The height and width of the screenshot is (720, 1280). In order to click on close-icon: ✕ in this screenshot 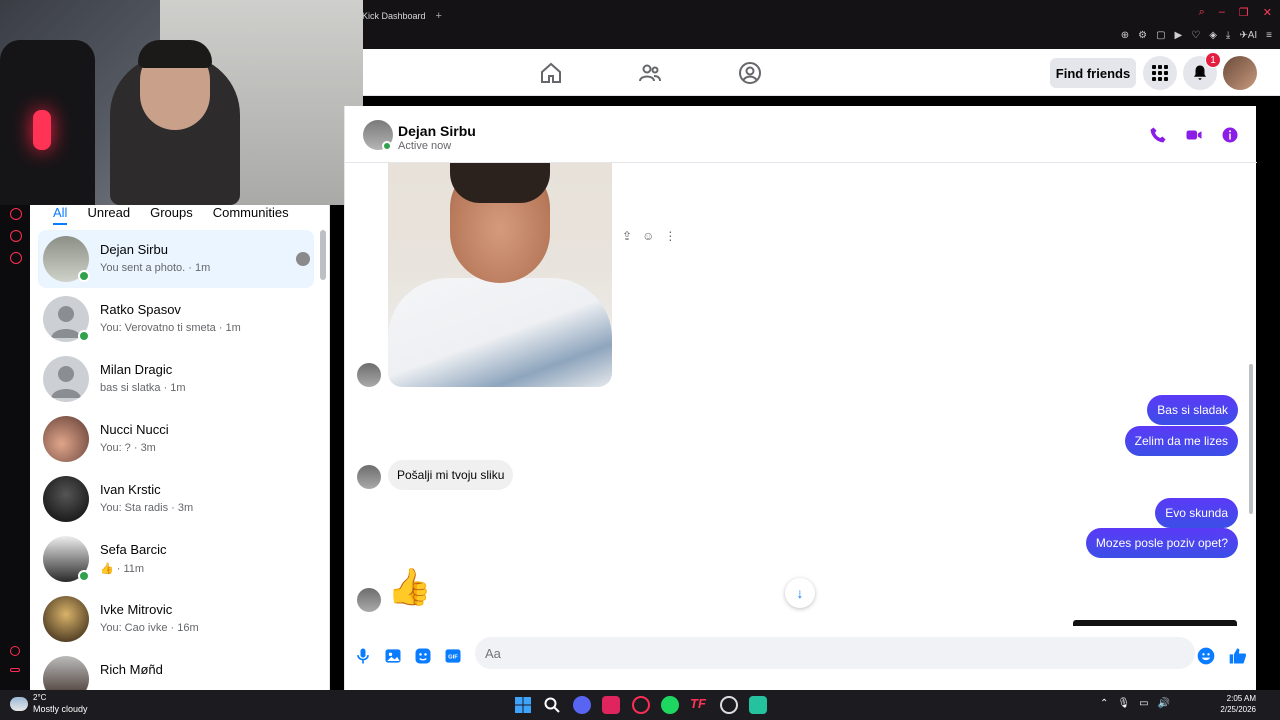, I will do `click(1267, 12)`.